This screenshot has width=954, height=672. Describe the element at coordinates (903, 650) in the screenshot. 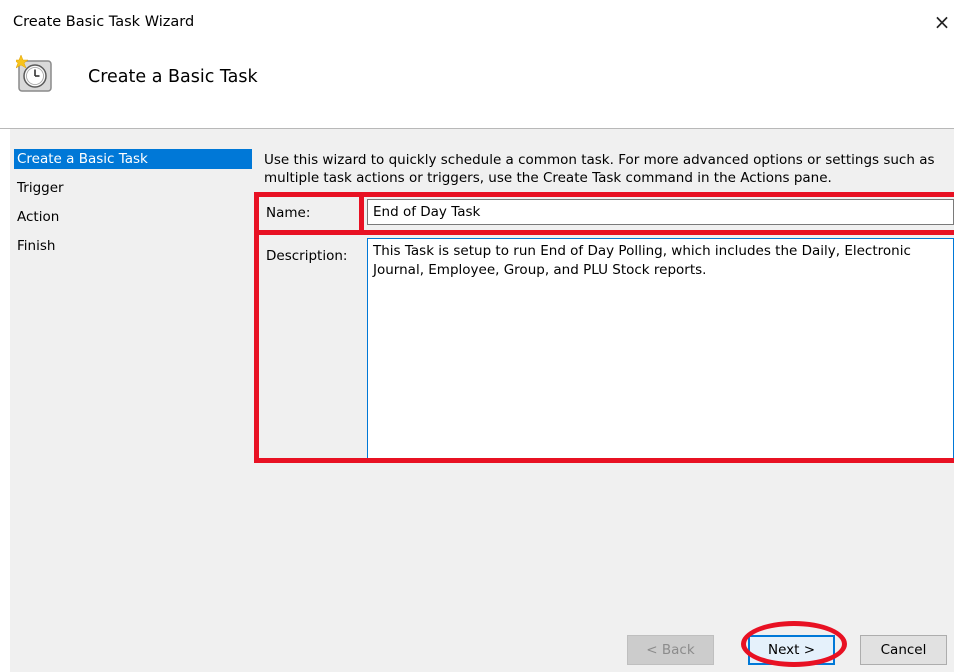

I see `cancel-button: Cancel` at that location.